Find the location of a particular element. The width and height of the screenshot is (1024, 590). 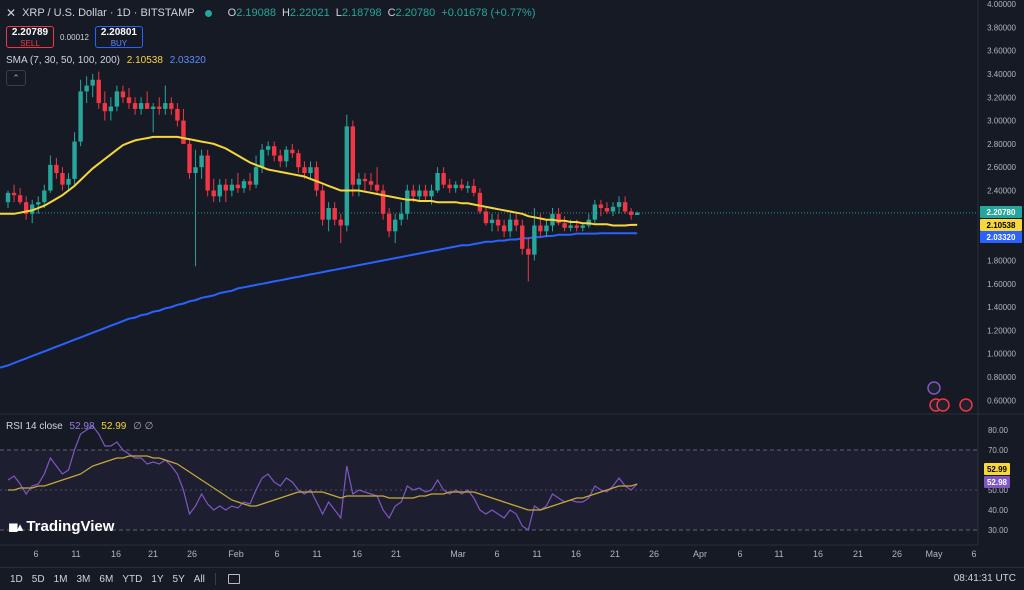

tradingview-logo-icon: ◼▴ is located at coordinates (15, 526).